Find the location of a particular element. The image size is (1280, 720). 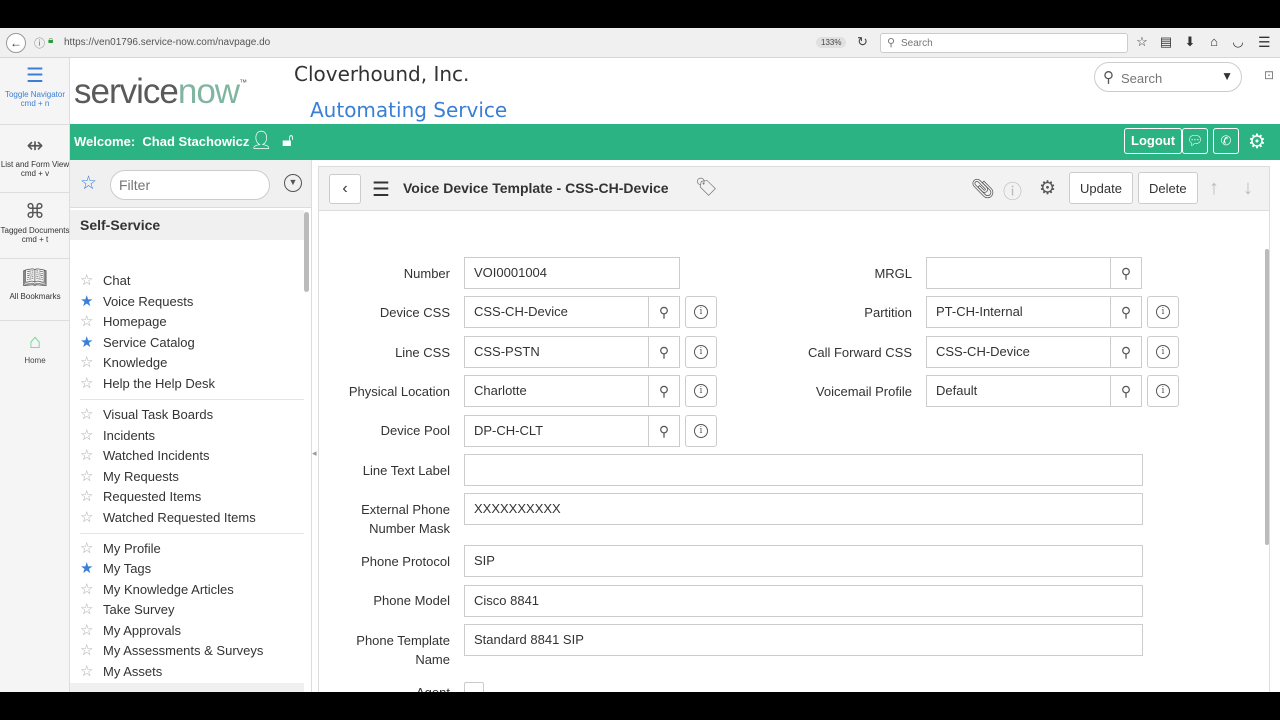

home-button: ⌂ Home is located at coordinates (35, 347).